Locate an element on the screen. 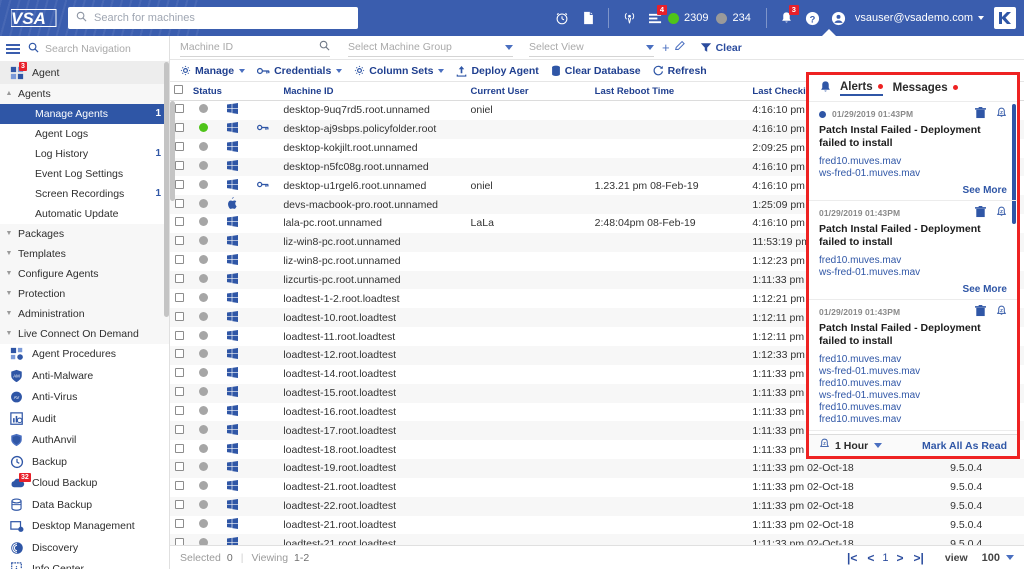  machine-id-input is located at coordinates (249, 47).